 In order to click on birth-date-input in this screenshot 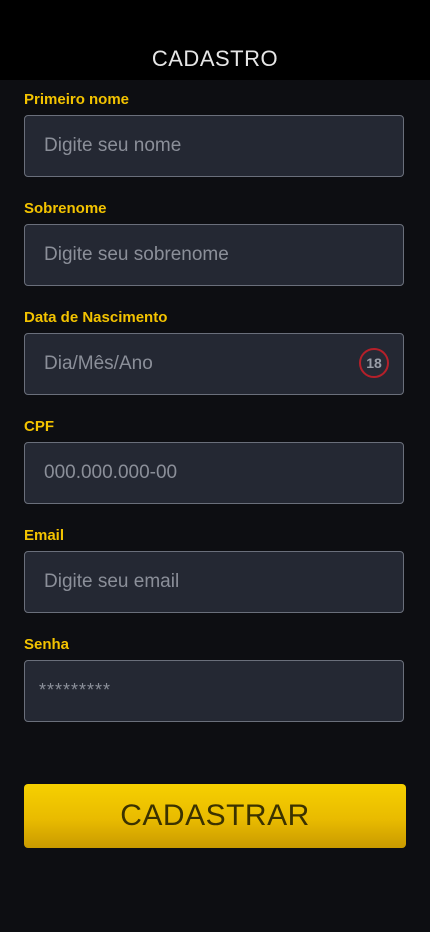, I will do `click(214, 364)`.